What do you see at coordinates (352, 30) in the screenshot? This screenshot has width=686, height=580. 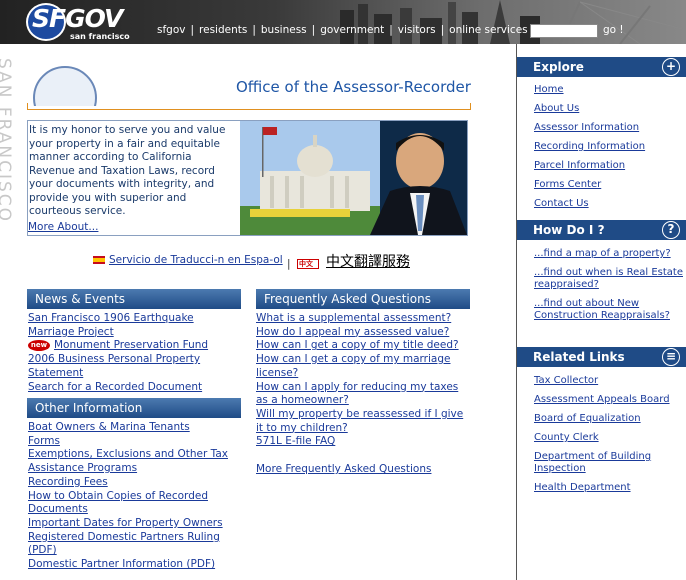 I see `nav-government: government` at bounding box center [352, 30].